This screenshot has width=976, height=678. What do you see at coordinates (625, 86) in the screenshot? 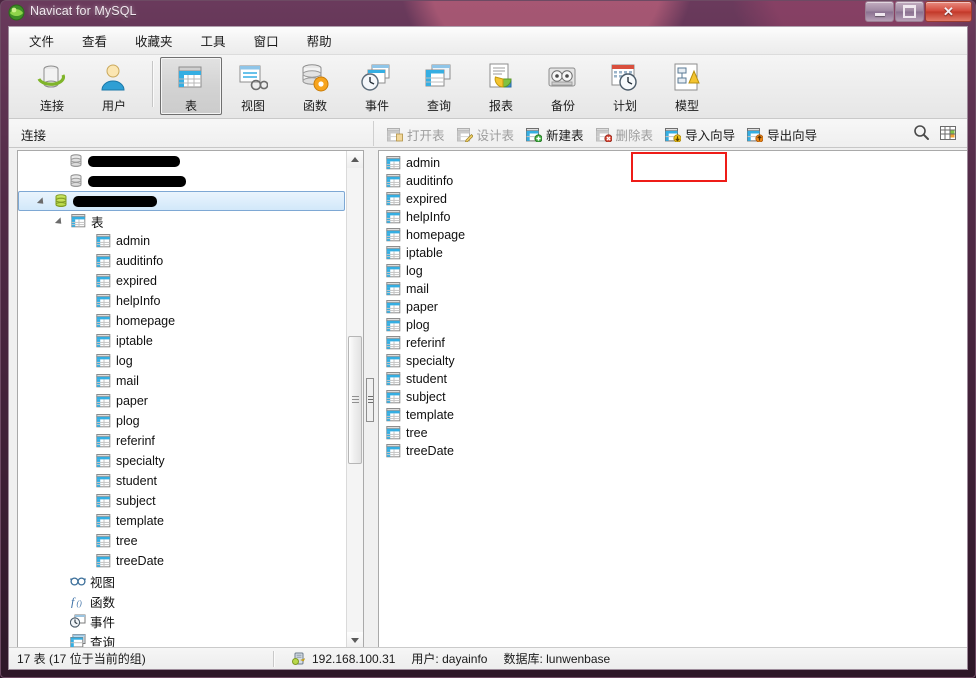
I see `toolbar-button-schedule: 计划` at bounding box center [625, 86].